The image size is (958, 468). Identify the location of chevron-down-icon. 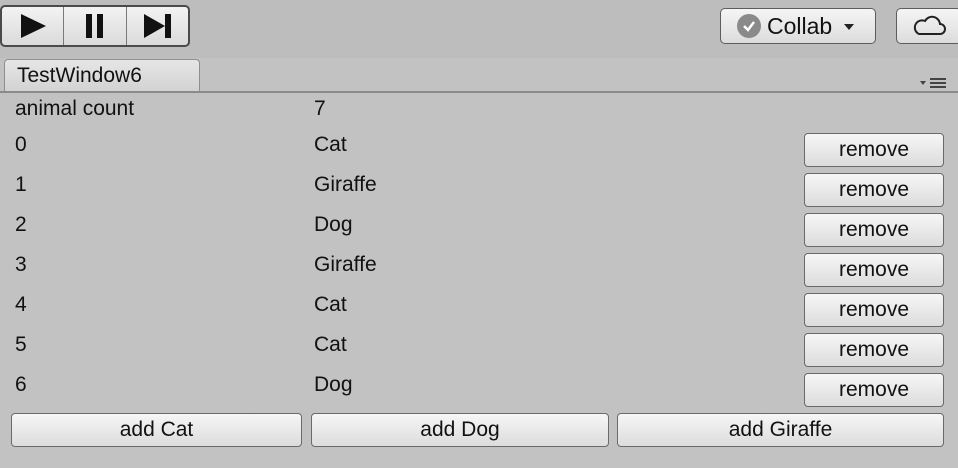
(849, 27).